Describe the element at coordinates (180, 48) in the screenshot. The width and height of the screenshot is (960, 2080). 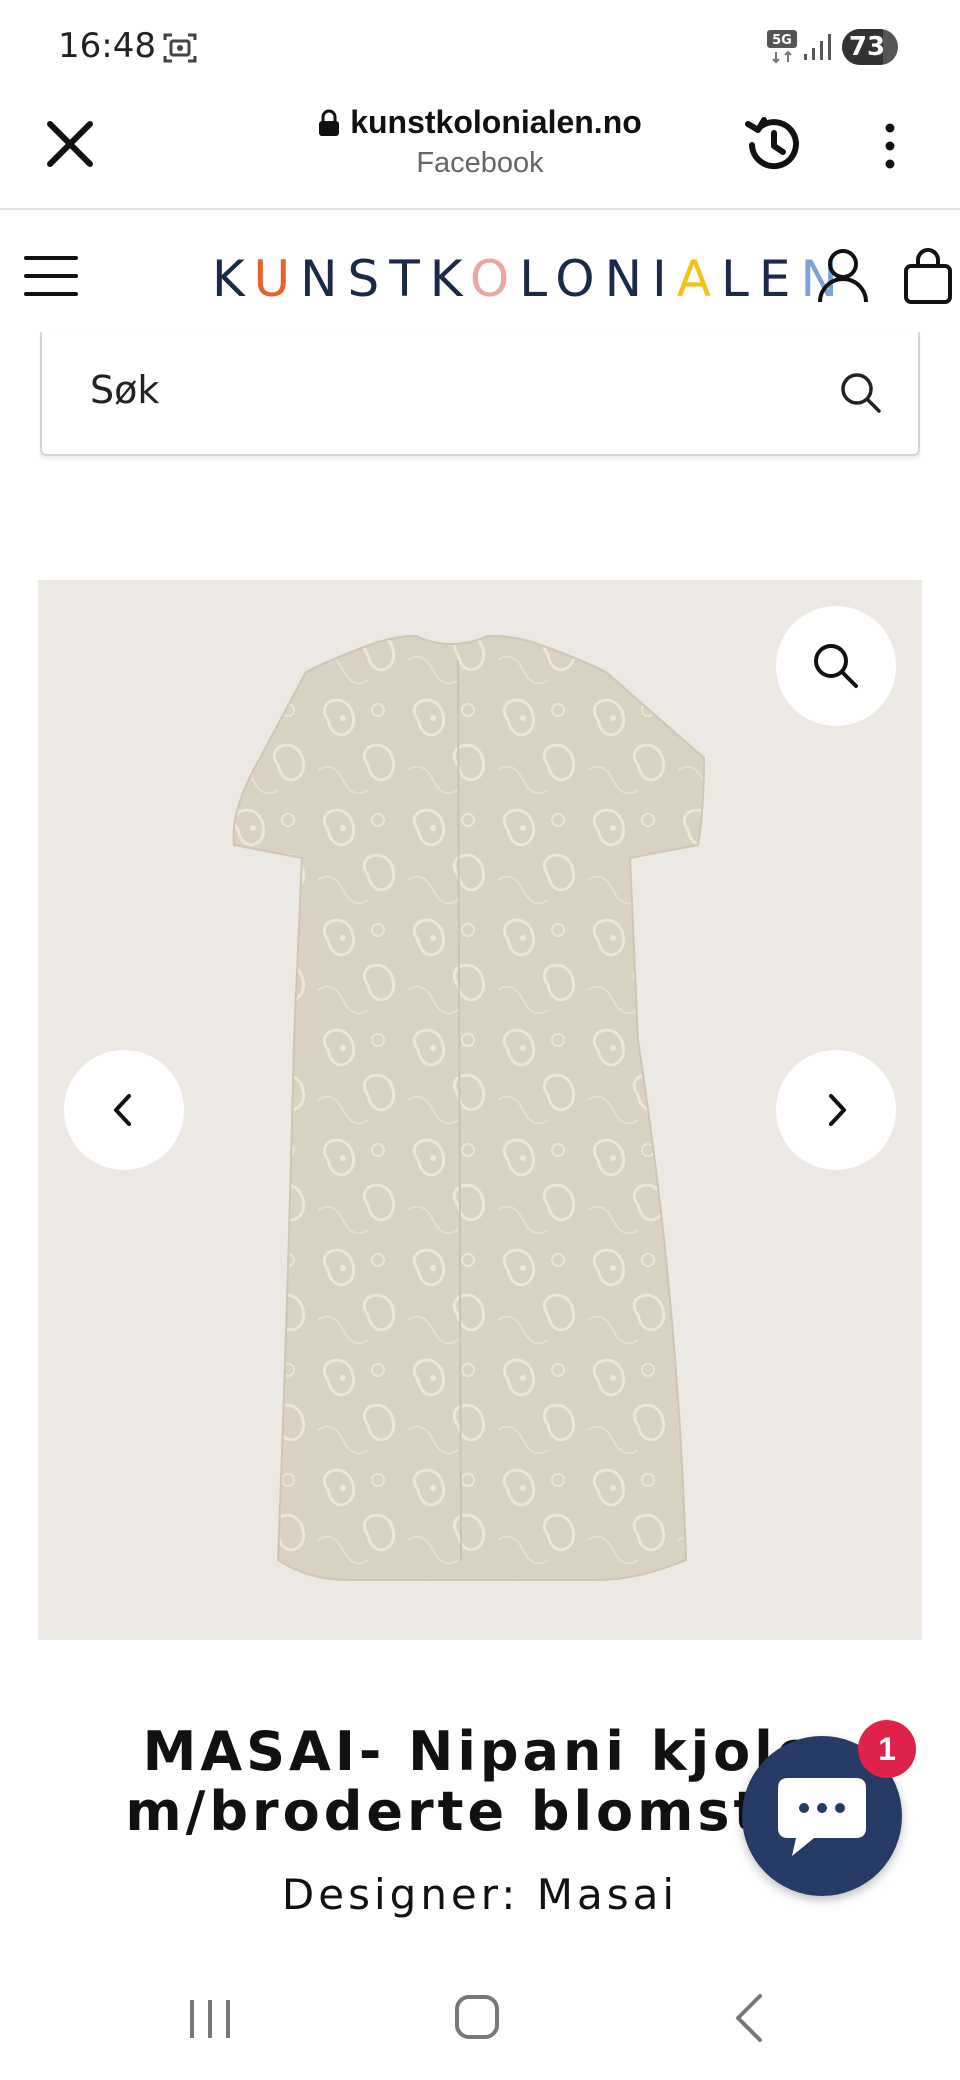
I see `screenshot-icon` at that location.